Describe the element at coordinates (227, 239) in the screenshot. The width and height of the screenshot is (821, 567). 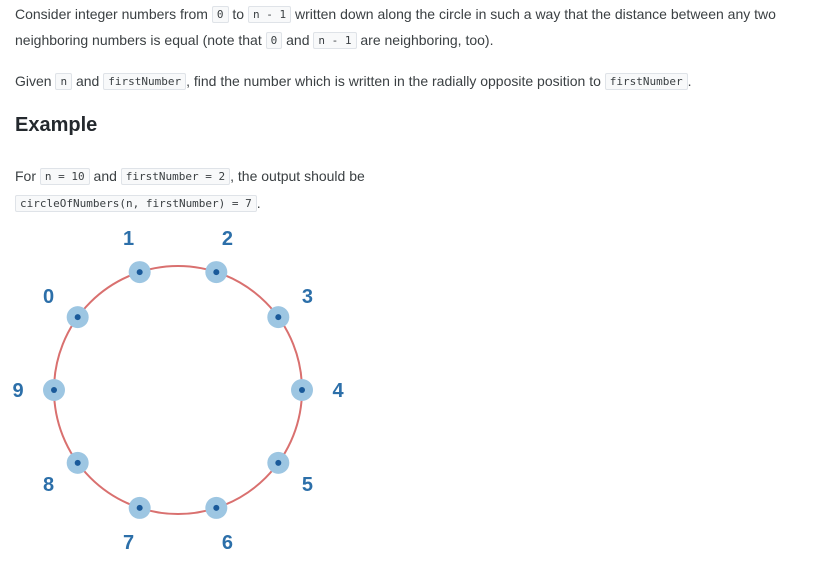
I see `number-label: 2` at that location.